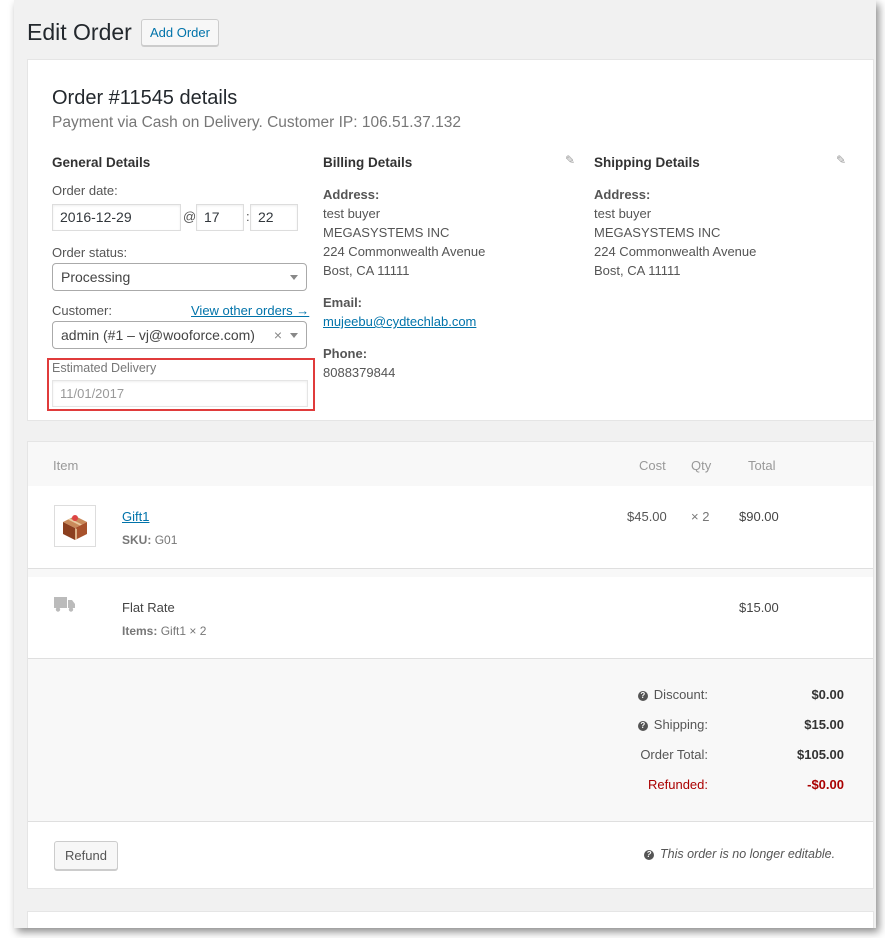 The image size is (885, 938). What do you see at coordinates (66, 465) in the screenshot?
I see `item-column-header: Item` at bounding box center [66, 465].